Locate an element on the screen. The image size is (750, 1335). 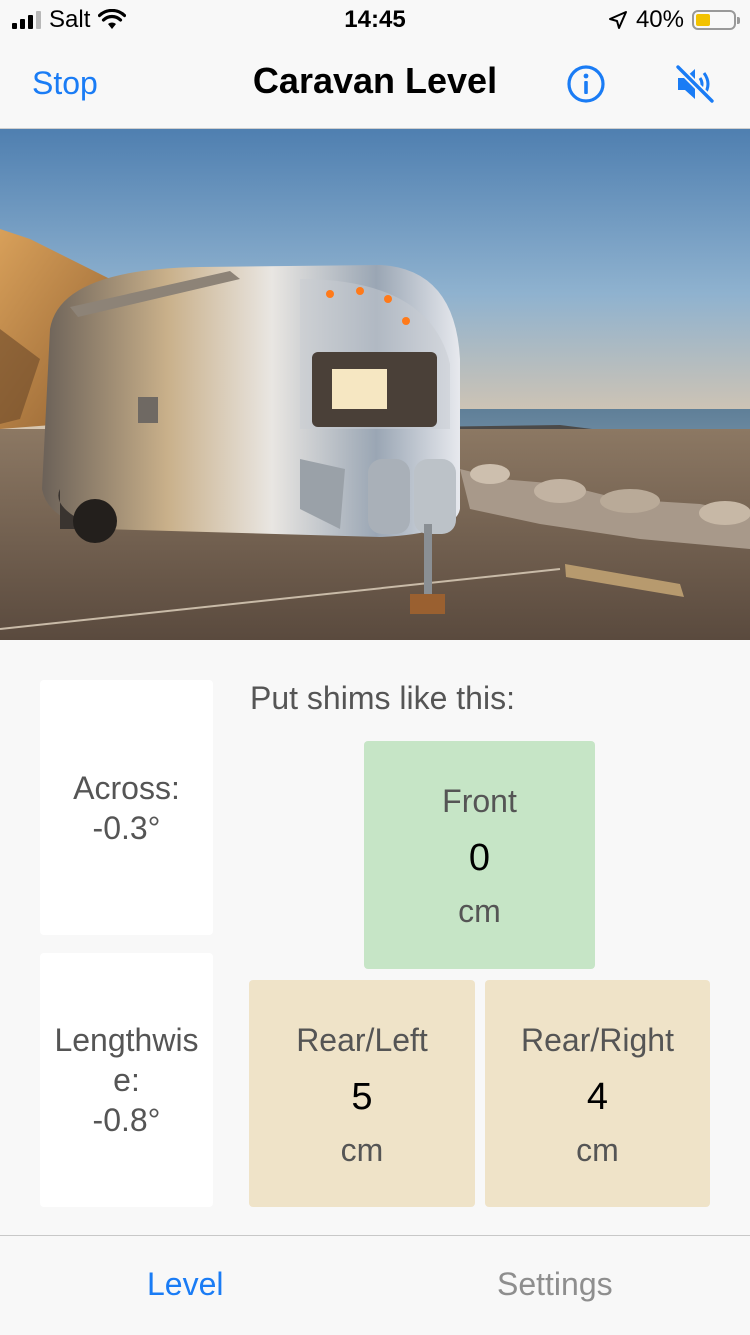
rear-left-shim-value: 5 is located at coordinates (362, 1097).